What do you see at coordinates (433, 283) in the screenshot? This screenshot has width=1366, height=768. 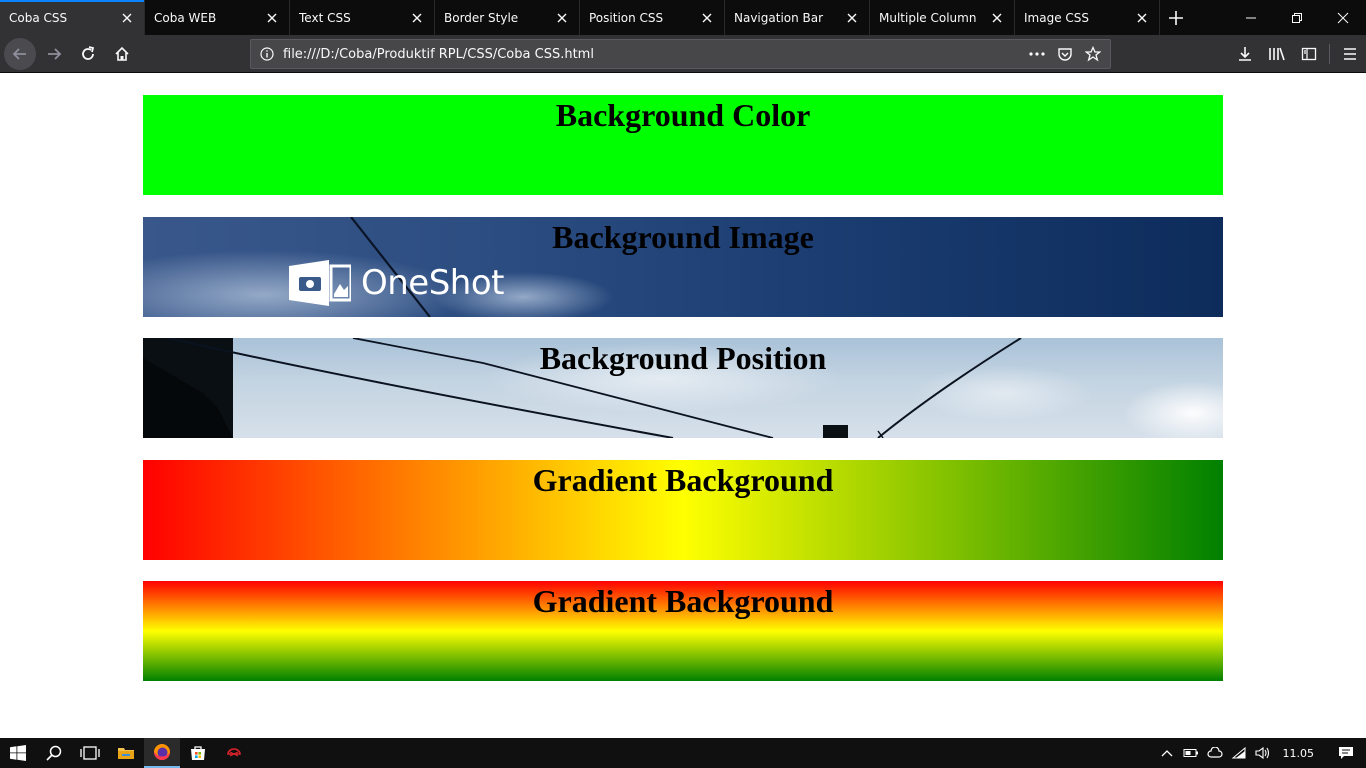 I see `watermark-text: OneShot` at bounding box center [433, 283].